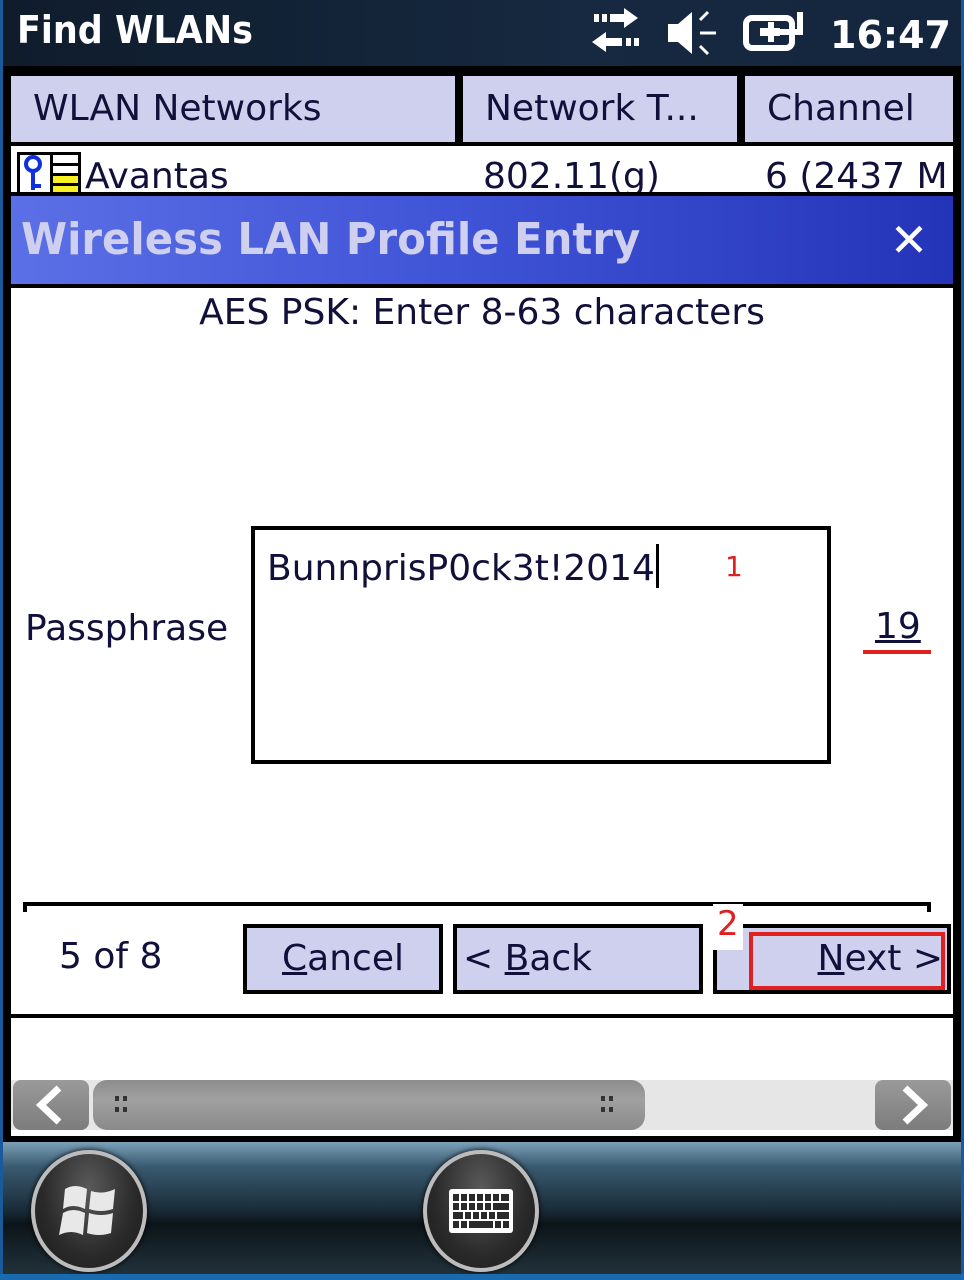 This screenshot has width=964, height=1280. What do you see at coordinates (482, 169) in the screenshot?
I see `list-item: Avantas 802.11(g) 6 (2437 M` at bounding box center [482, 169].